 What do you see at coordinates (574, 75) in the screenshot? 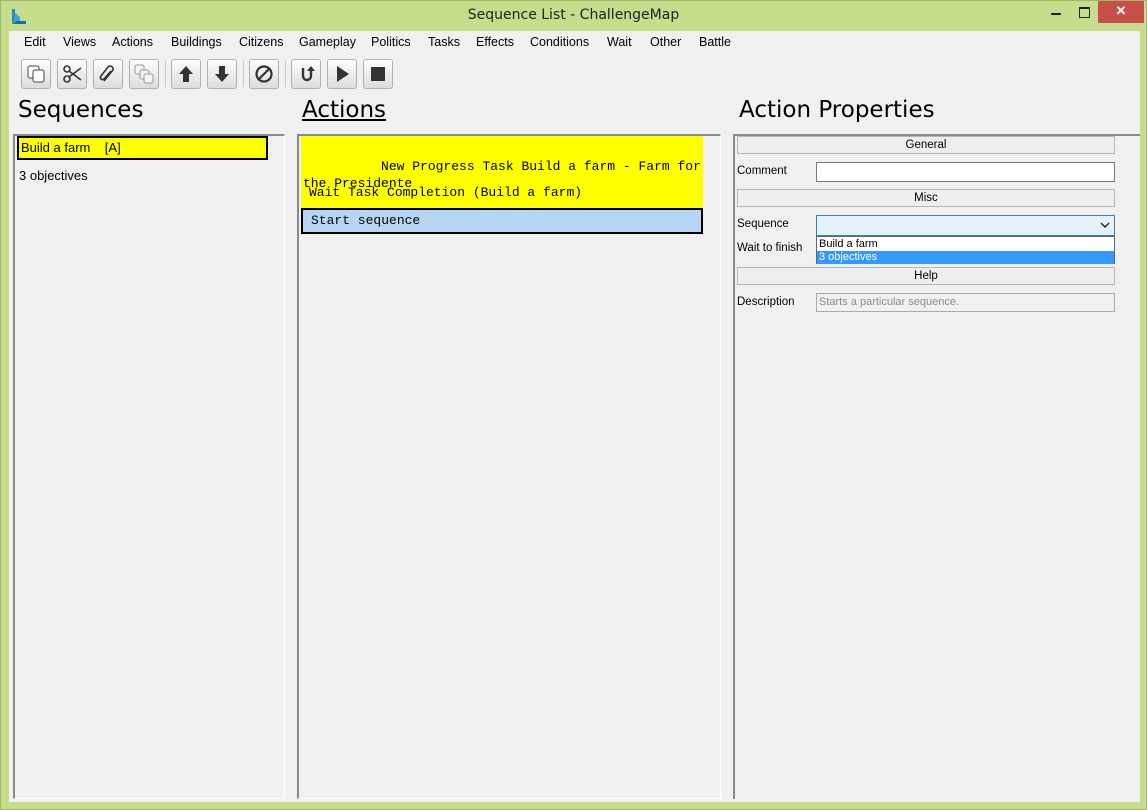
I see `toolbar` at bounding box center [574, 75].